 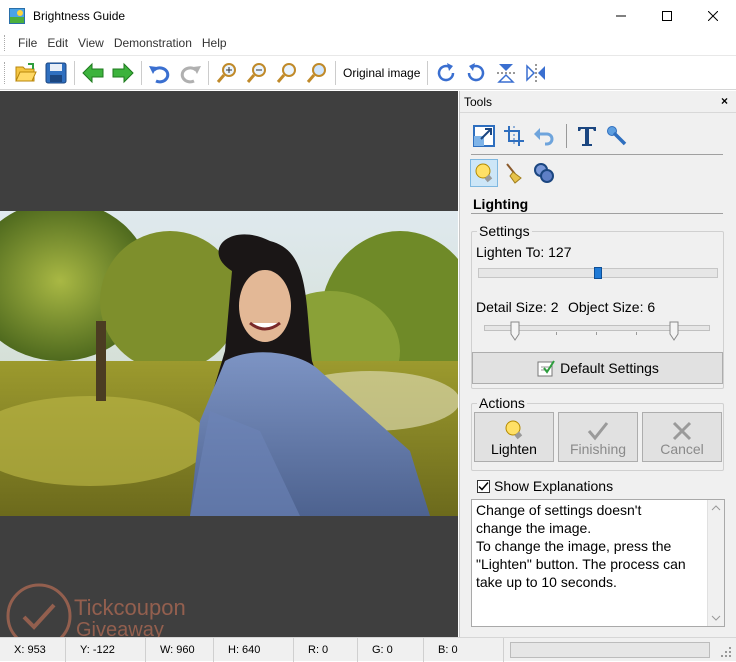 What do you see at coordinates (5, 72) in the screenshot?
I see `toolbar-grip` at bounding box center [5, 72].